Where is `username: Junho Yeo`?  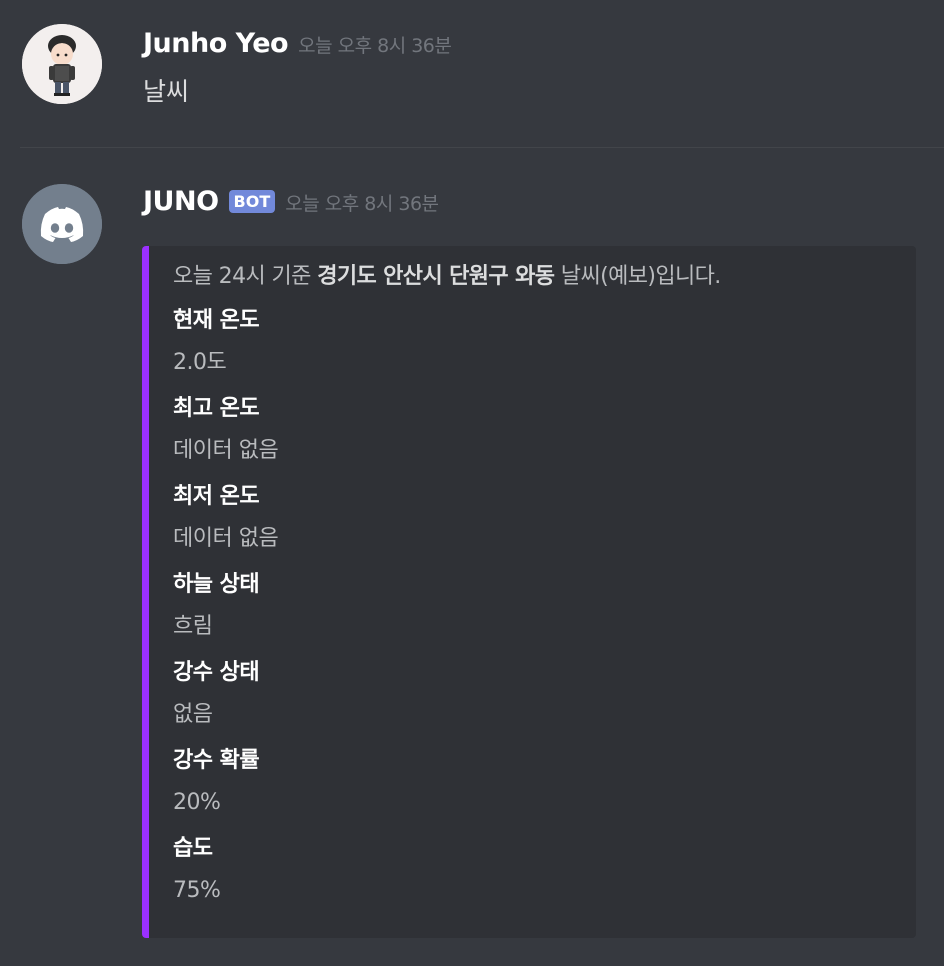
username: Junho Yeo is located at coordinates (216, 43).